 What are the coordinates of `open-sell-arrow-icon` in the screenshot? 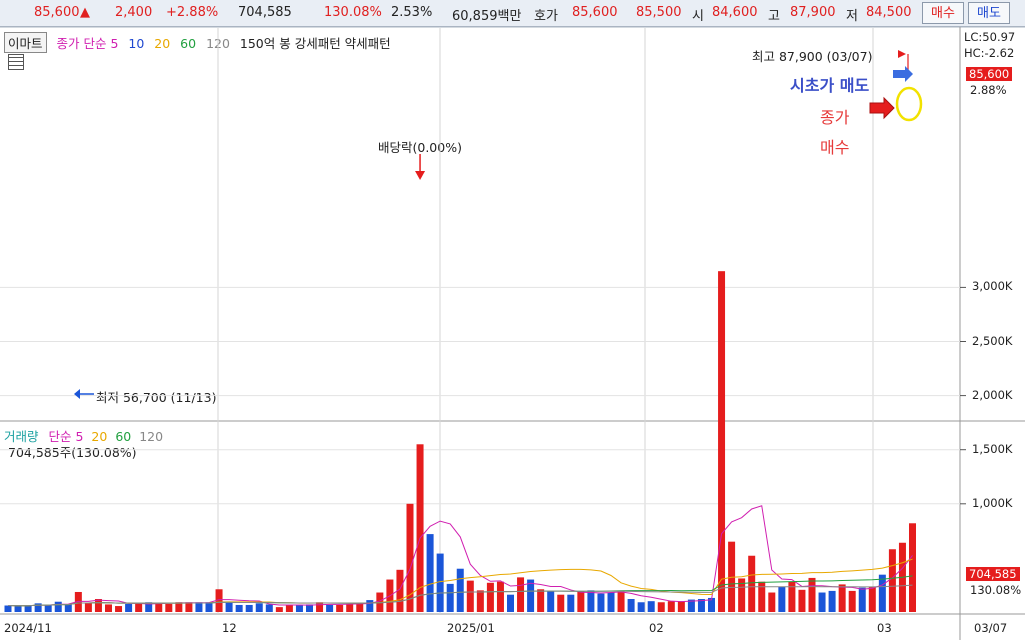 It's located at (903, 74).